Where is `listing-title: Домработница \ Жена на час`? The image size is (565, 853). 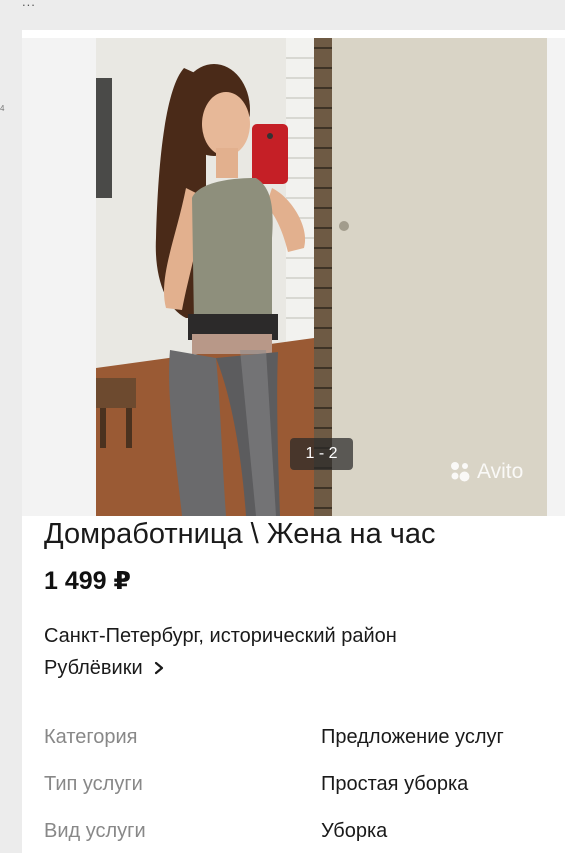 listing-title: Домработница \ Жена на час is located at coordinates (240, 534).